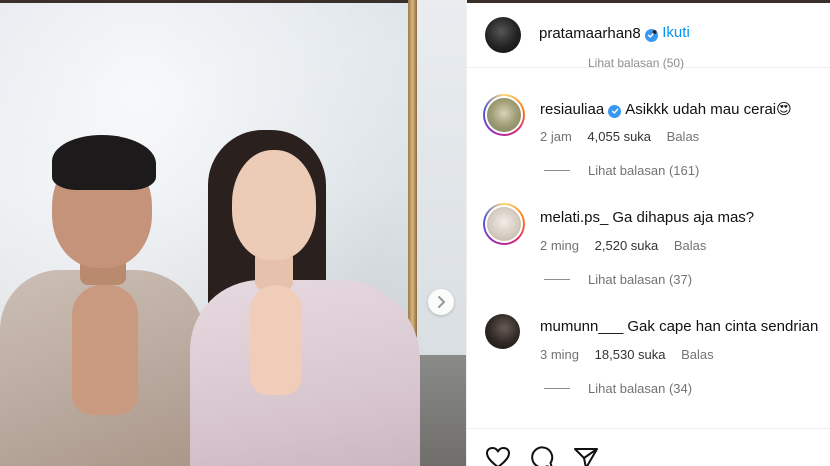  What do you see at coordinates (683, 217) in the screenshot?
I see `comment-text: Ga dihapus aja mas?` at bounding box center [683, 217].